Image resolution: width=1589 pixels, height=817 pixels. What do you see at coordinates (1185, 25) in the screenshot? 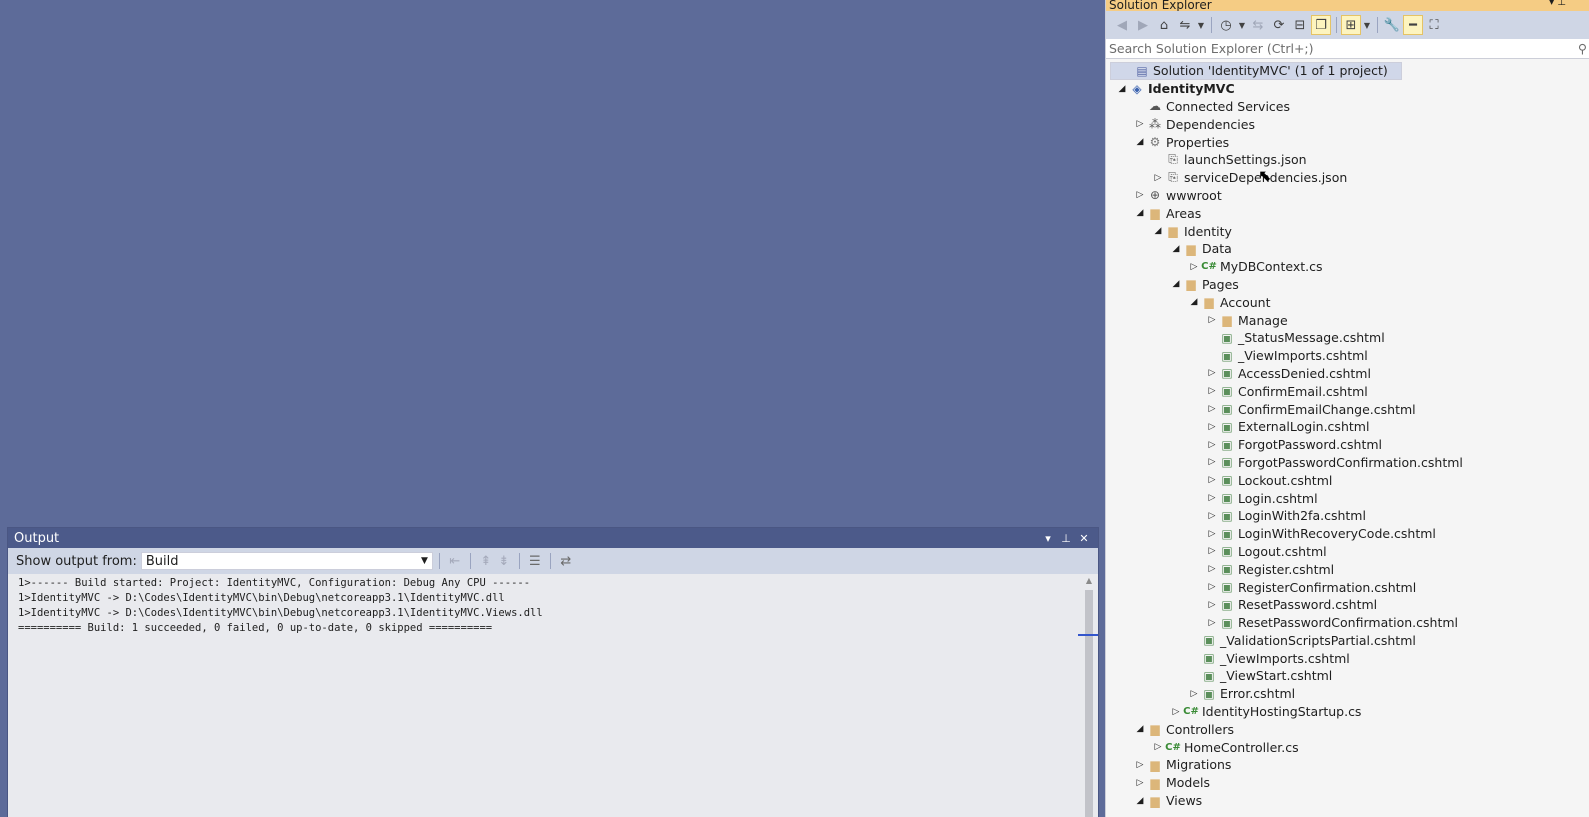
I see `switch-views-icon: ⇋` at bounding box center [1185, 25].